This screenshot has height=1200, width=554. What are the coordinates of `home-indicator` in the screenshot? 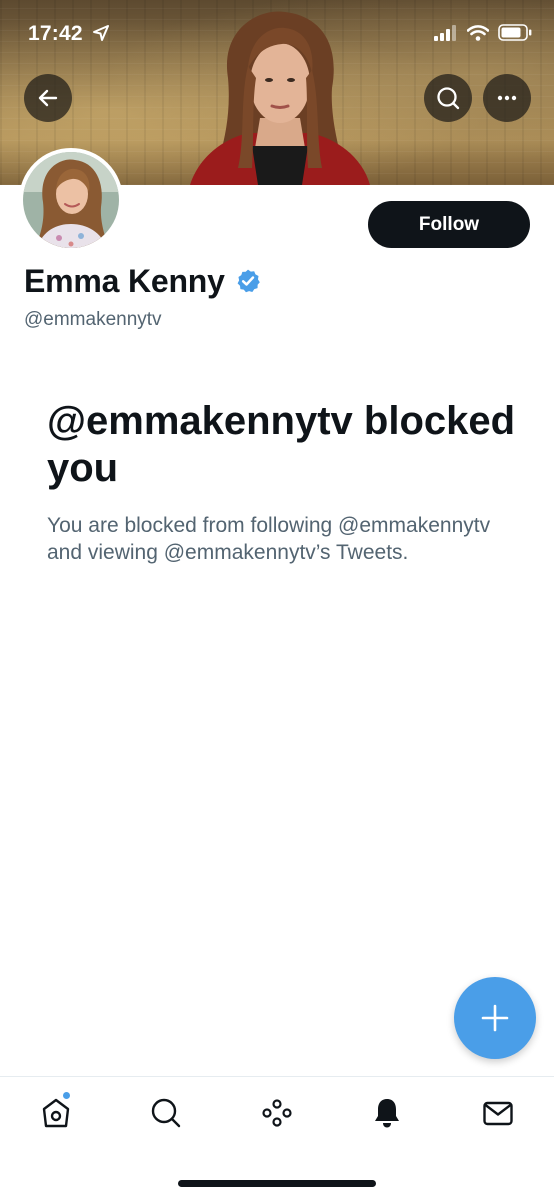 It's located at (277, 1183).